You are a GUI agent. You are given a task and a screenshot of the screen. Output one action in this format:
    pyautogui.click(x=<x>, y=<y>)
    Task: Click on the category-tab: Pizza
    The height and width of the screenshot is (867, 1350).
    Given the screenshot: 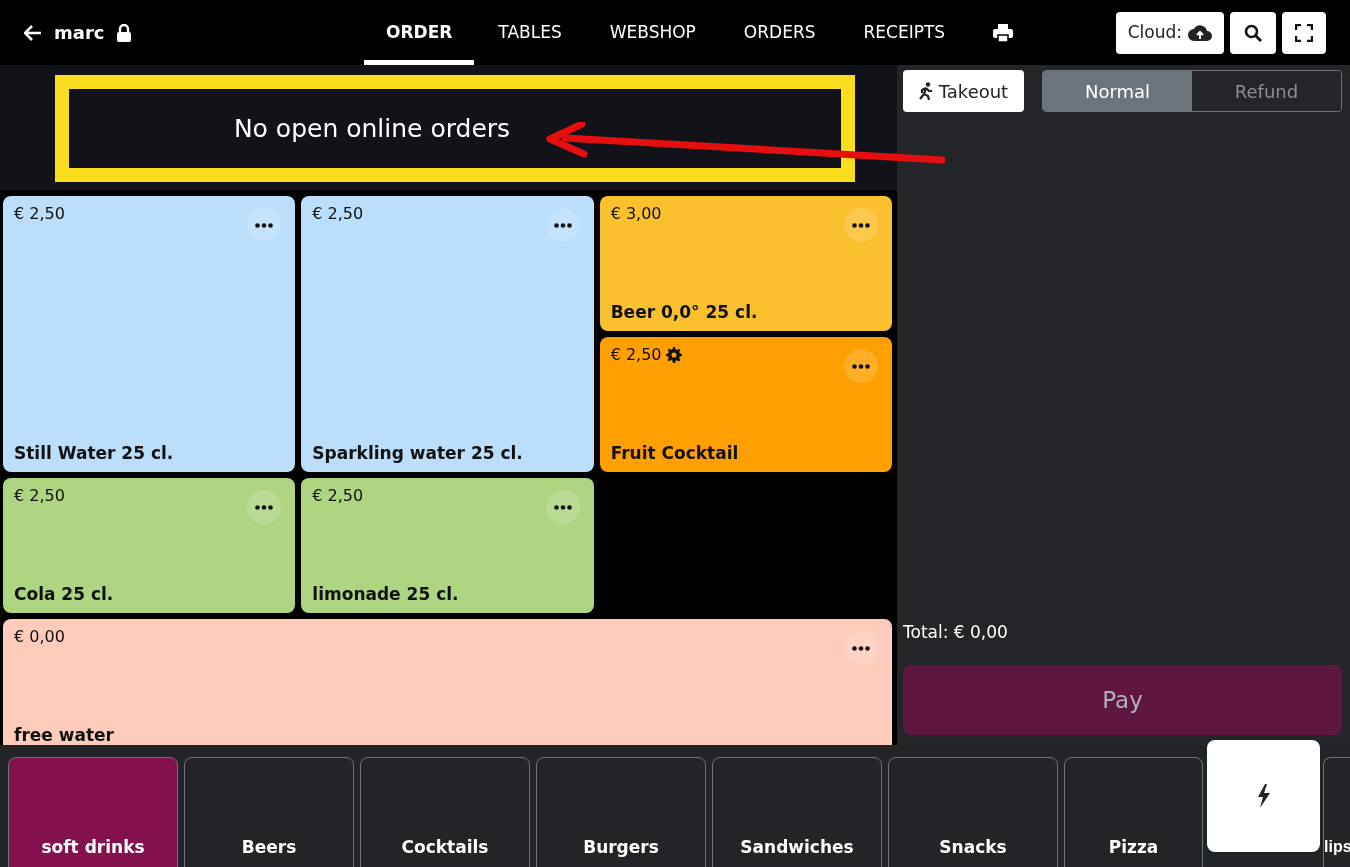 What is the action you would take?
    pyautogui.click(x=1133, y=812)
    